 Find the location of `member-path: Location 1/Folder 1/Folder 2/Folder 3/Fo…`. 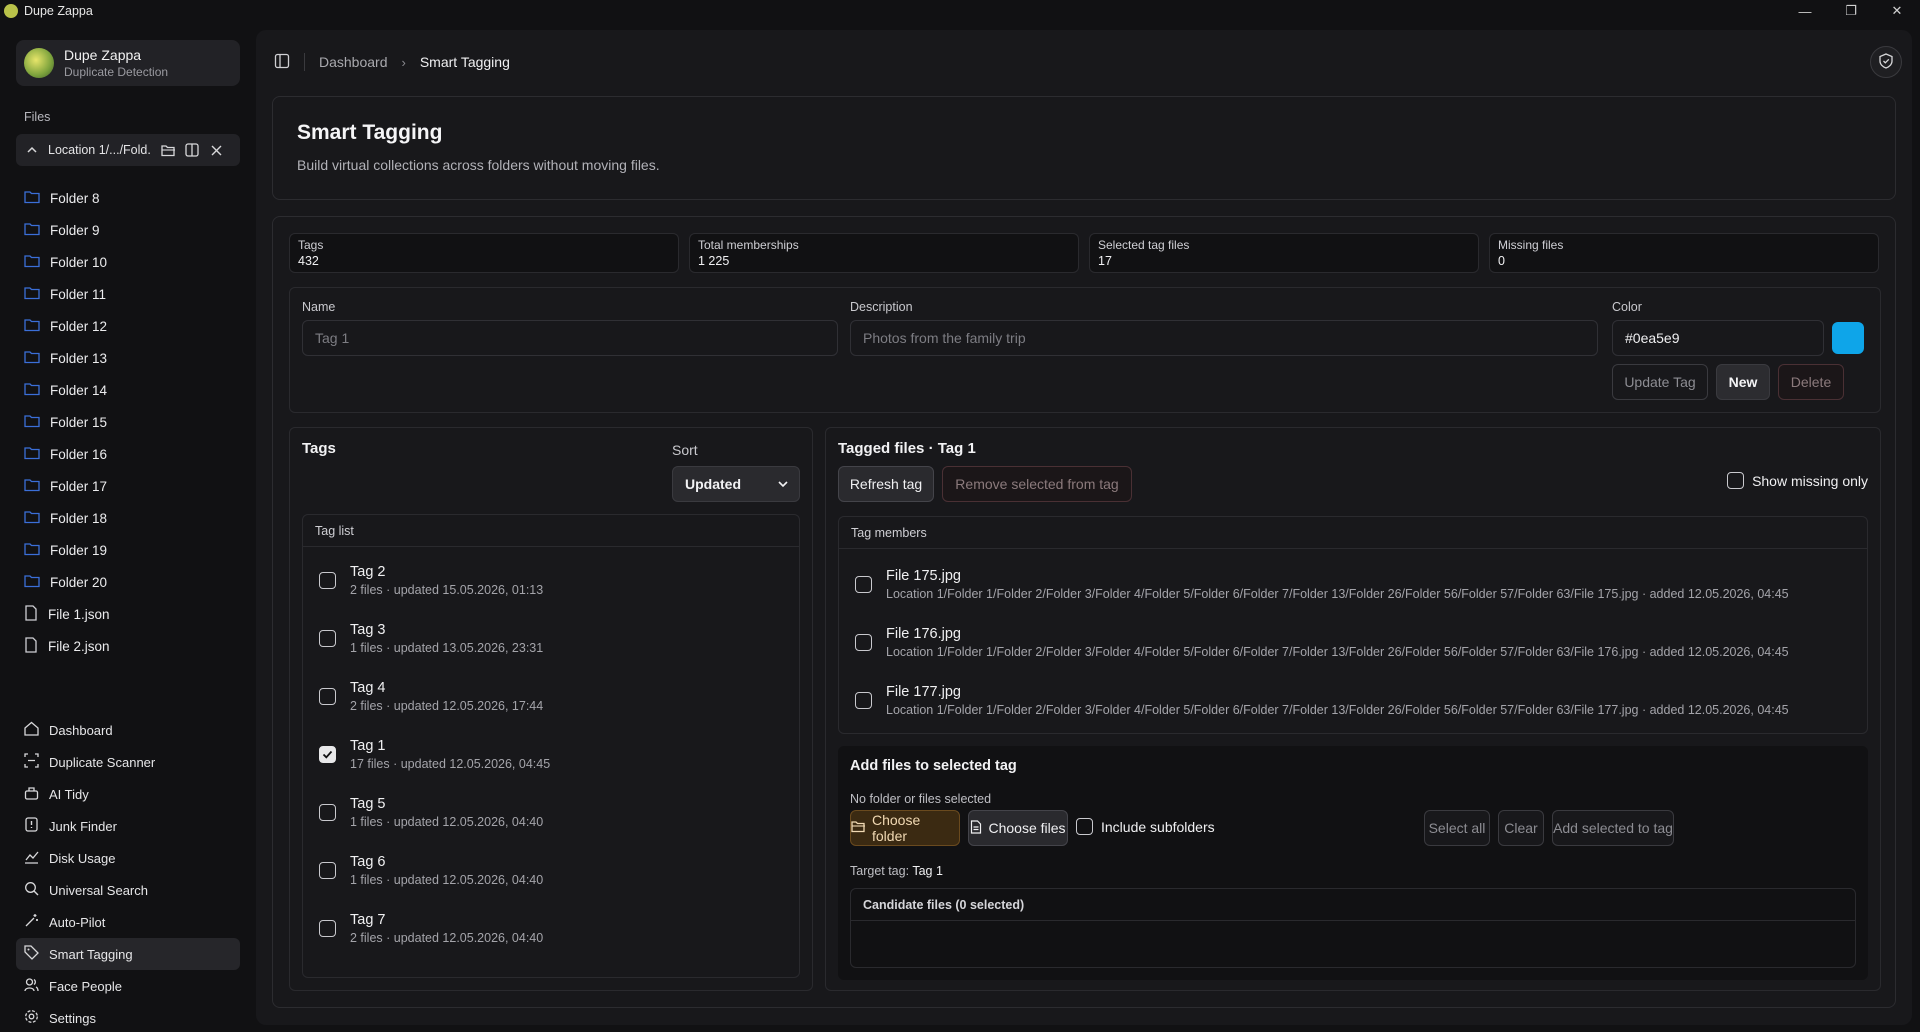

member-path: Location 1/Folder 1/Folder 2/Folder 3/Fo… is located at coordinates (1337, 593).